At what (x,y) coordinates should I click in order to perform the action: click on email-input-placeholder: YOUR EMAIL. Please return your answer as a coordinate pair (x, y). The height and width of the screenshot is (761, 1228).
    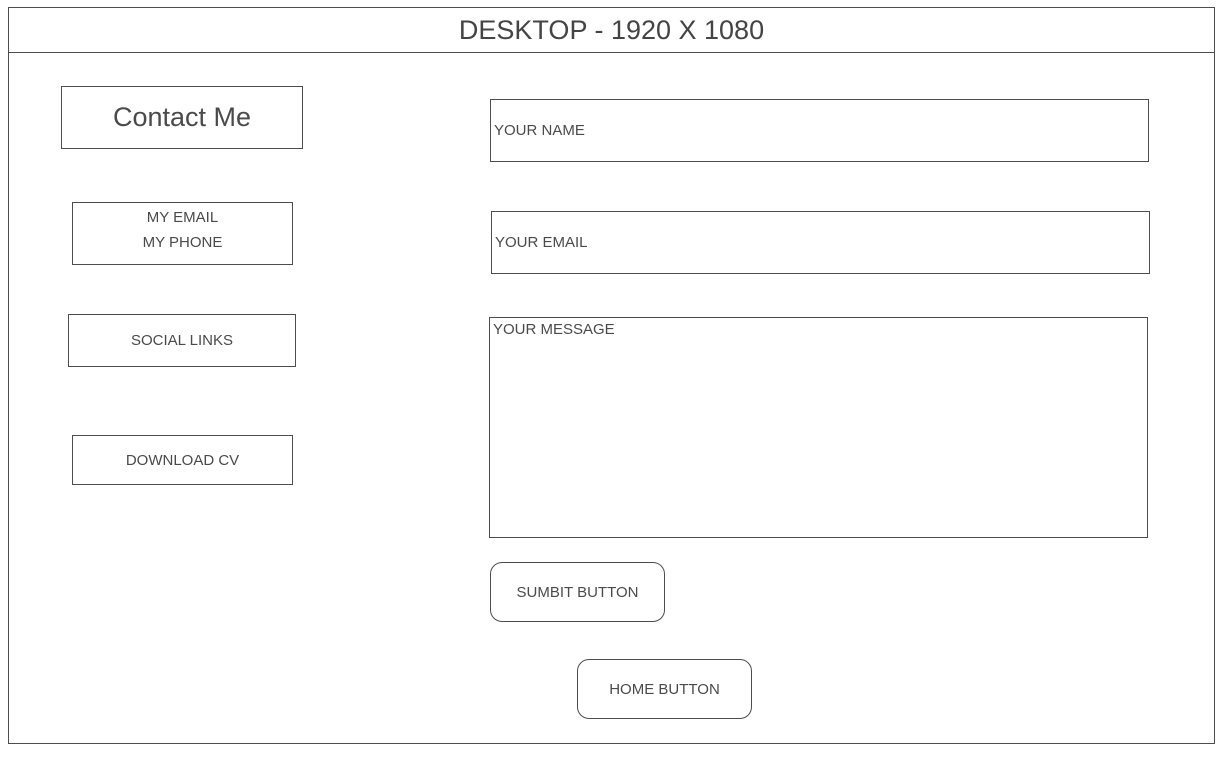
    Looking at the image, I should click on (541, 242).